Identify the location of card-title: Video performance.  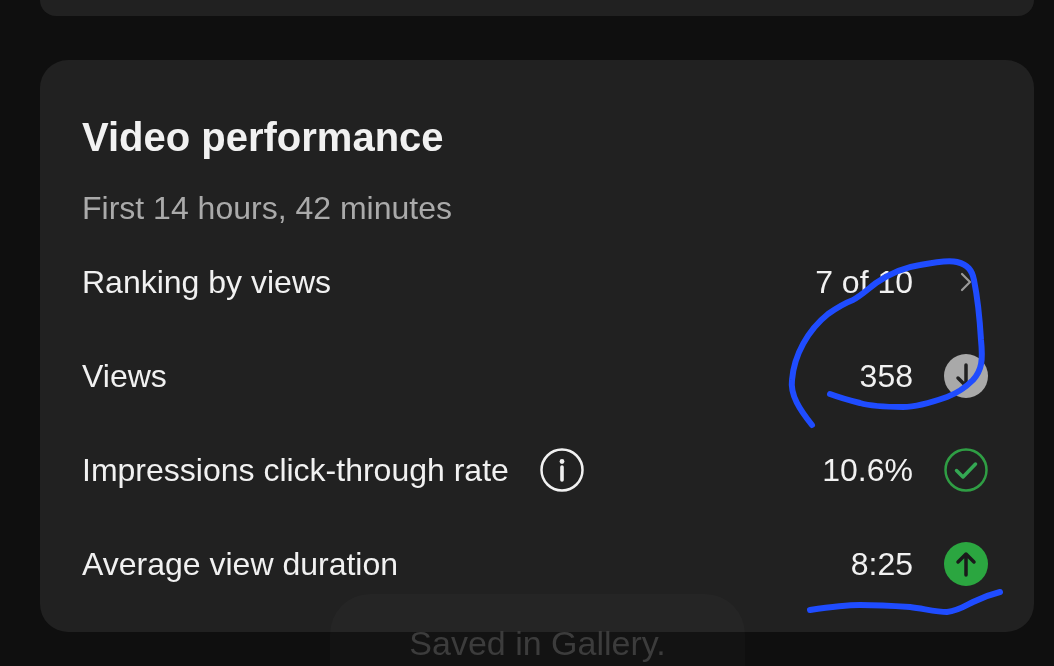
(263, 137).